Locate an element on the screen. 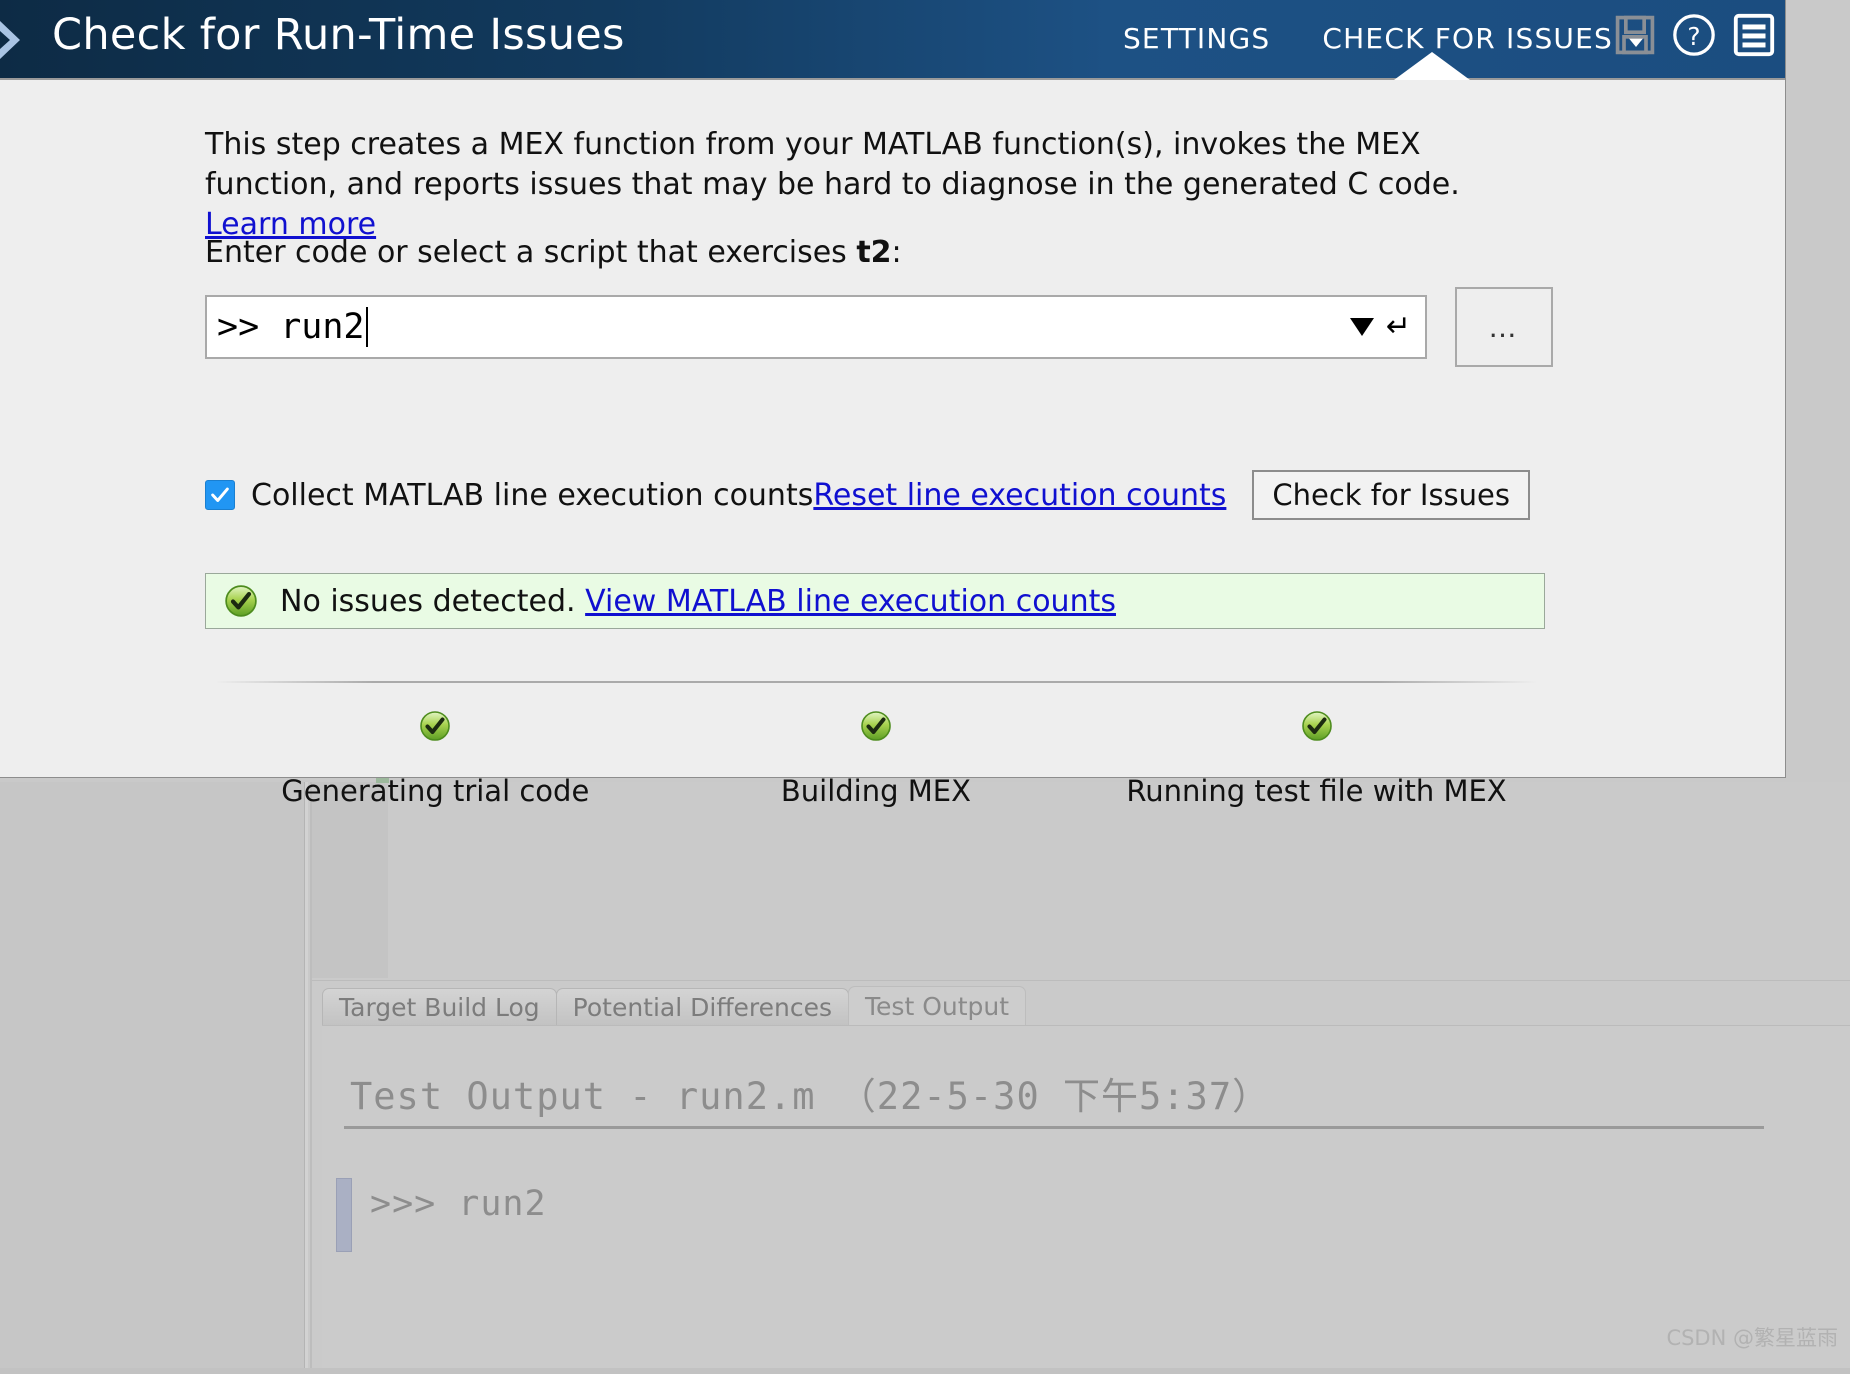 The width and height of the screenshot is (1850, 1374). banner-message-text: No issues detected. is located at coordinates (433, 601).